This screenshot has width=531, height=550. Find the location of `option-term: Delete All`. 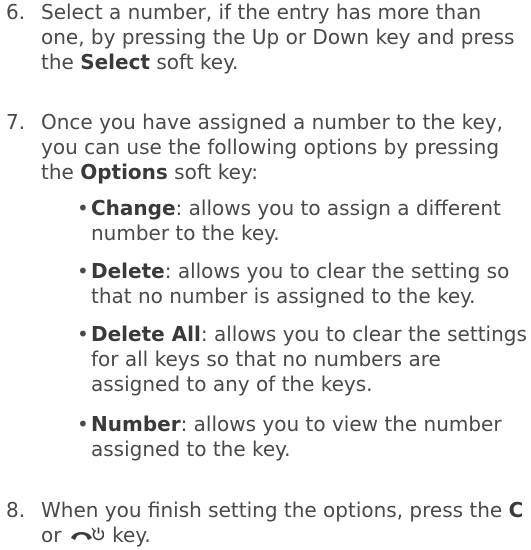

option-term: Delete All is located at coordinates (146, 334).